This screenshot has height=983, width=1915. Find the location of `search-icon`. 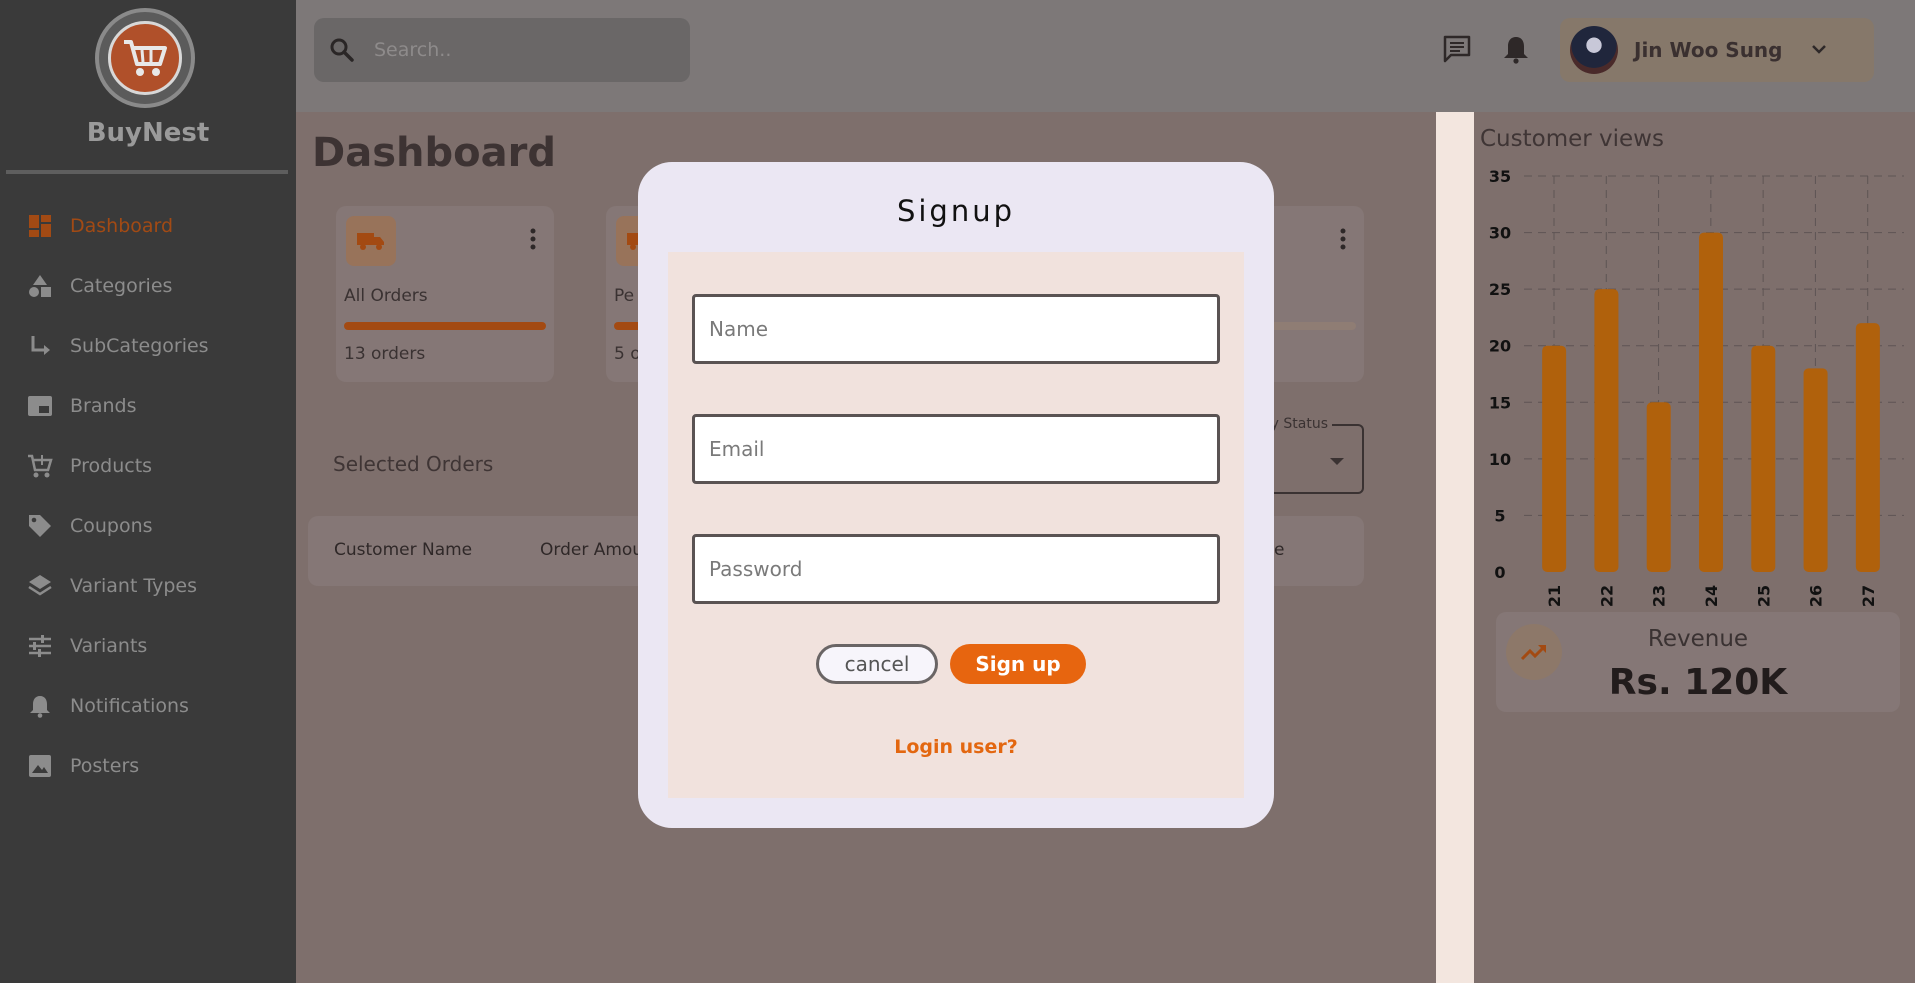

search-icon is located at coordinates (342, 50).